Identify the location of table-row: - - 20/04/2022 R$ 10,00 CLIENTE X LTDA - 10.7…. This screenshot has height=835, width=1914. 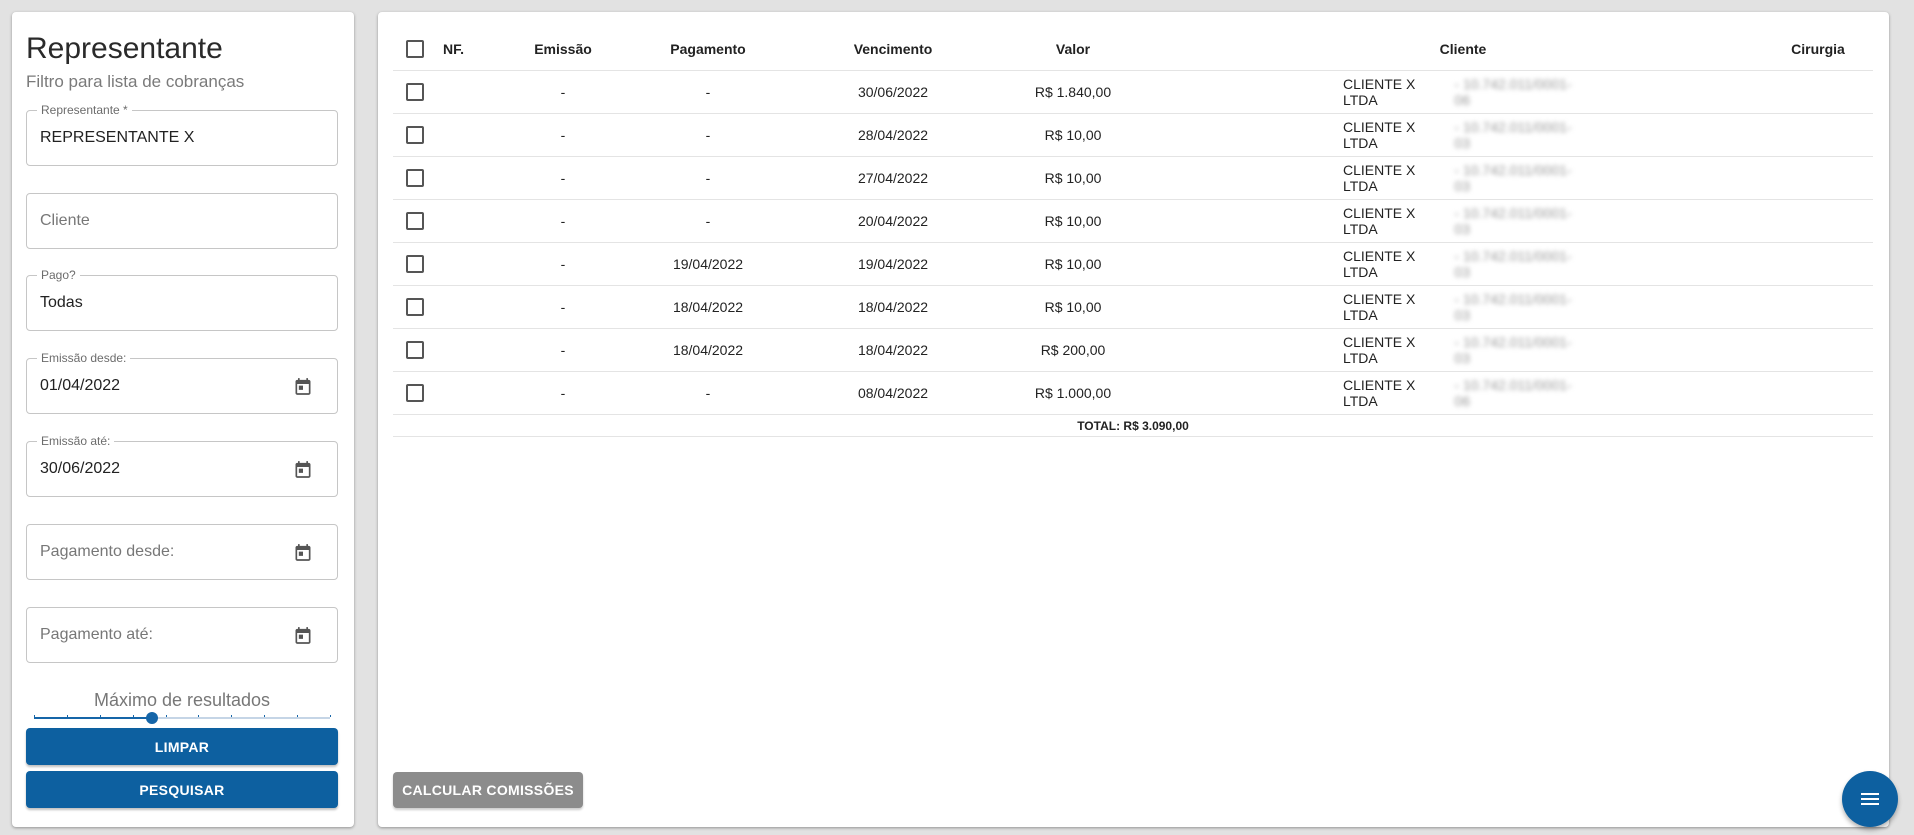
(1133, 221).